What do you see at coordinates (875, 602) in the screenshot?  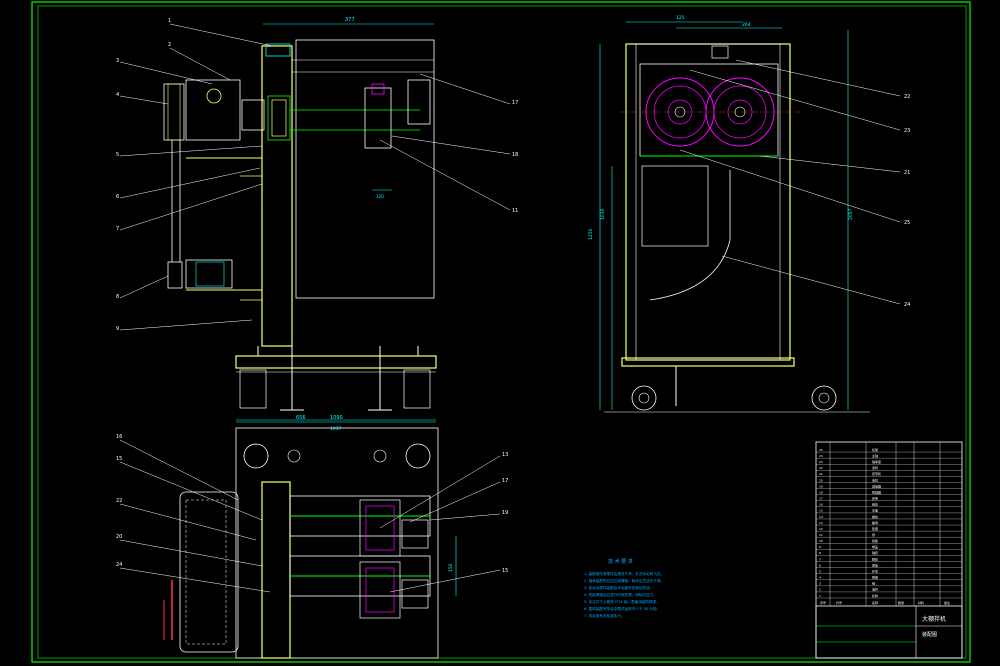 I see `header-cell: 名称` at bounding box center [875, 602].